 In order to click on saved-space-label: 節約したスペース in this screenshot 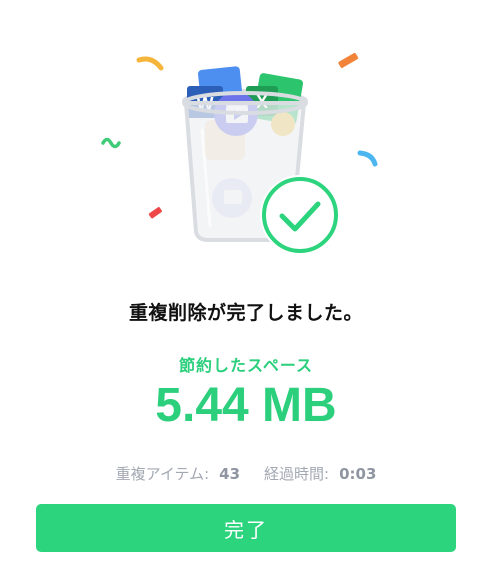, I will do `click(246, 365)`.